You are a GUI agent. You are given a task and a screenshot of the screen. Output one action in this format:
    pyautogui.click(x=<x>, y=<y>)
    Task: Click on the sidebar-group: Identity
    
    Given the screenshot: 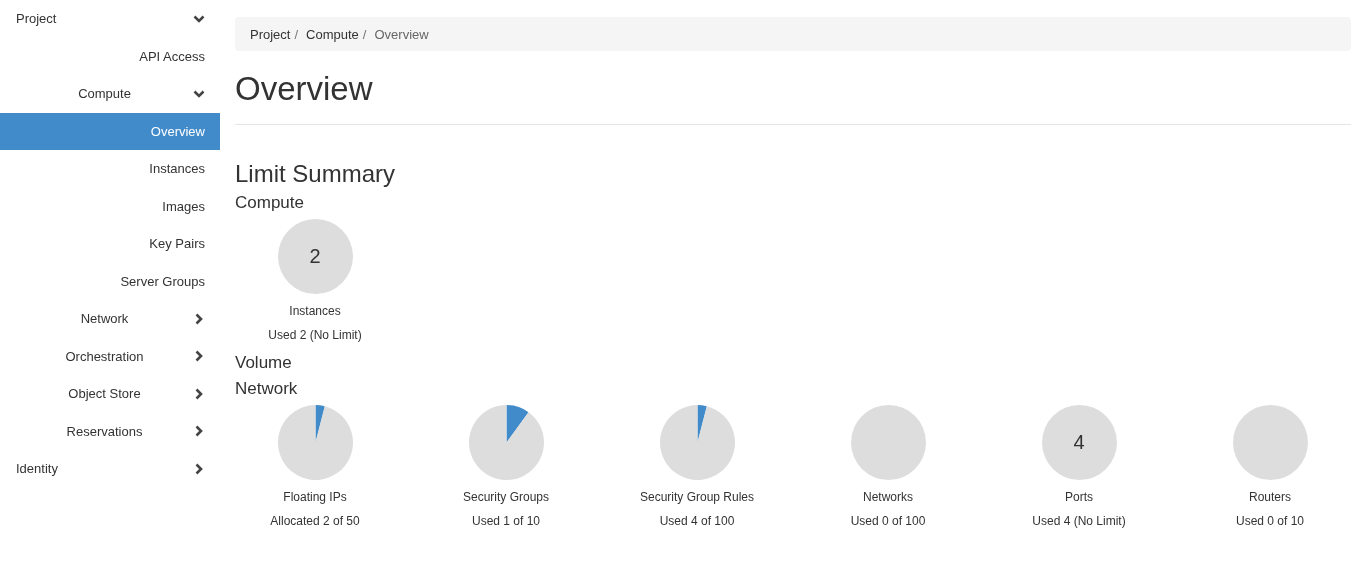 What is the action you would take?
    pyautogui.click(x=110, y=469)
    